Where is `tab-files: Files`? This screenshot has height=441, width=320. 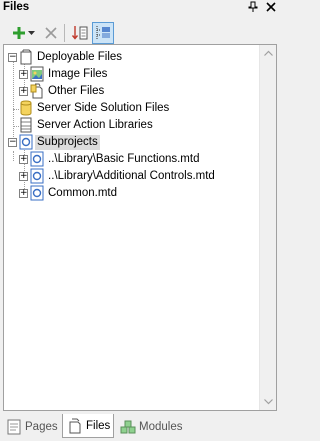
tab-files: Files is located at coordinates (88, 426).